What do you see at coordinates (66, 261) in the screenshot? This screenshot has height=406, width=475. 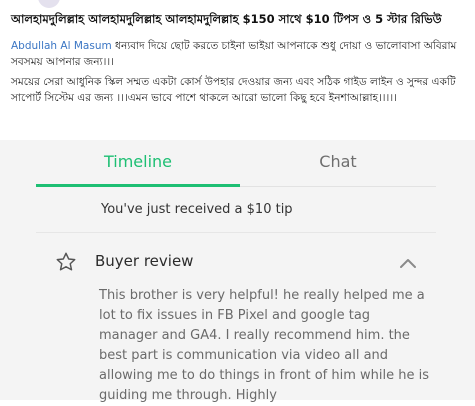 I see `star-outline-icon` at bounding box center [66, 261].